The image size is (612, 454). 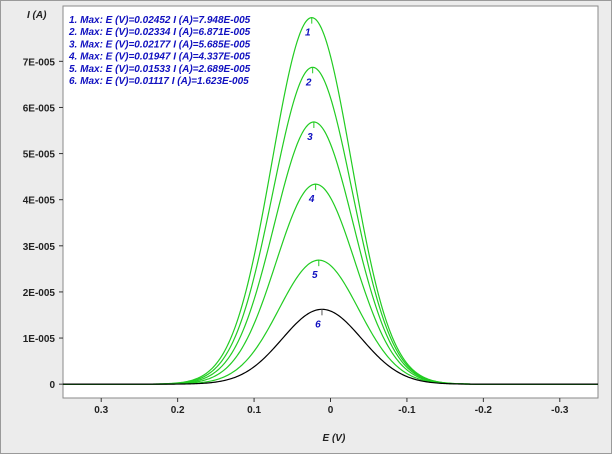 What do you see at coordinates (160, 69) in the screenshot?
I see `legend-entry: 5. Max: E (V)=0.01533 I (A)=2.689E-005` at bounding box center [160, 69].